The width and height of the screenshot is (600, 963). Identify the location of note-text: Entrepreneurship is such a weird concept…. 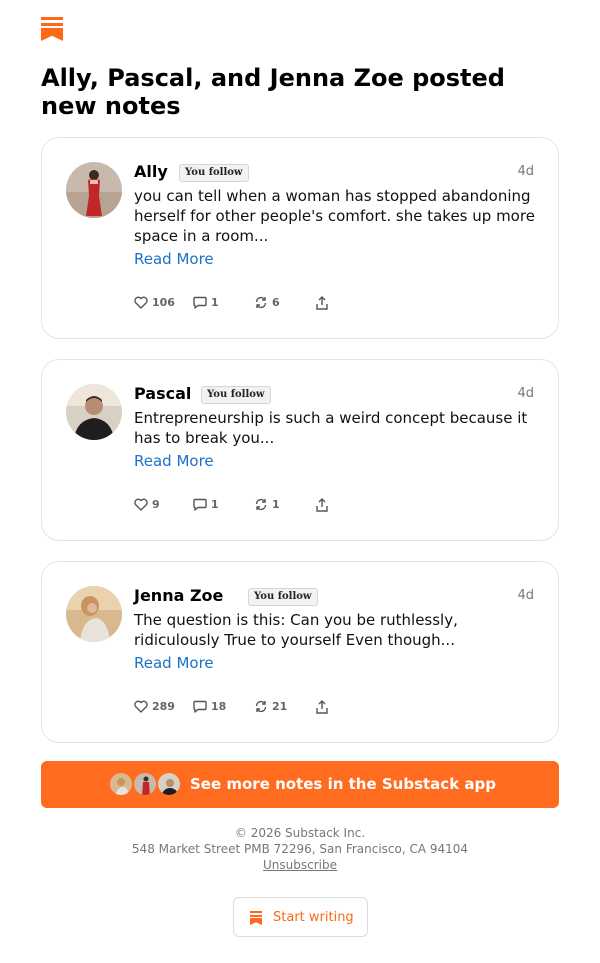
(336, 428).